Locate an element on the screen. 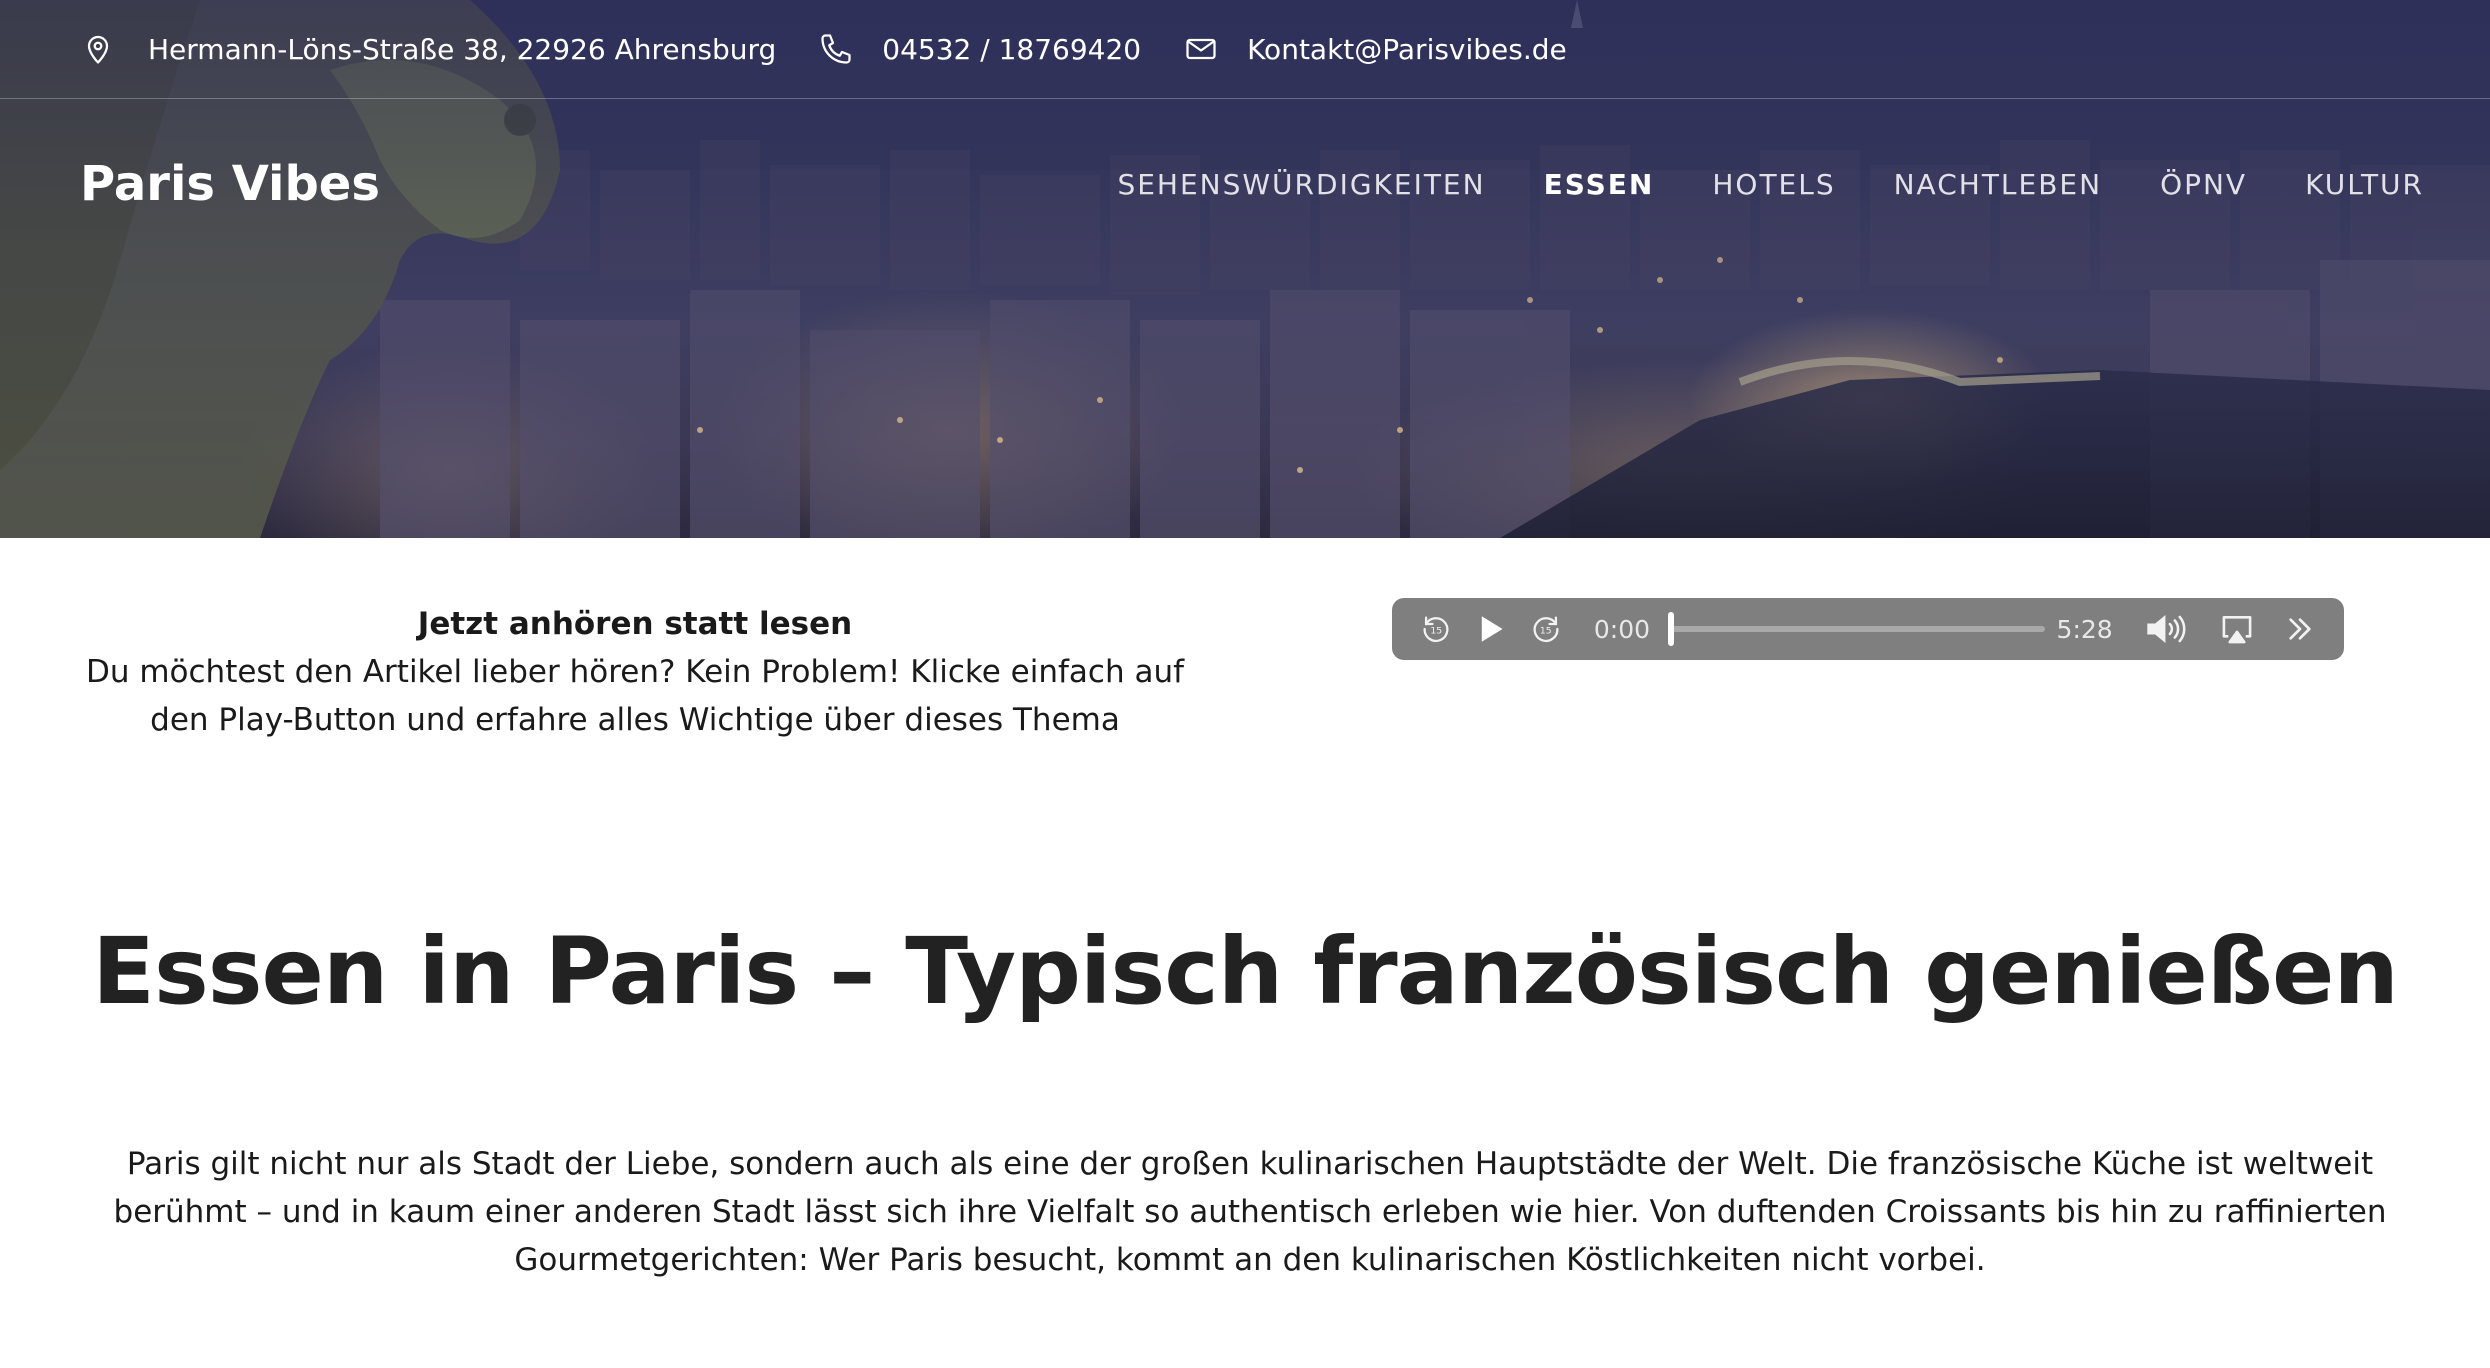 This screenshot has width=2490, height=1368. seek-thumb is located at coordinates (1671, 629).